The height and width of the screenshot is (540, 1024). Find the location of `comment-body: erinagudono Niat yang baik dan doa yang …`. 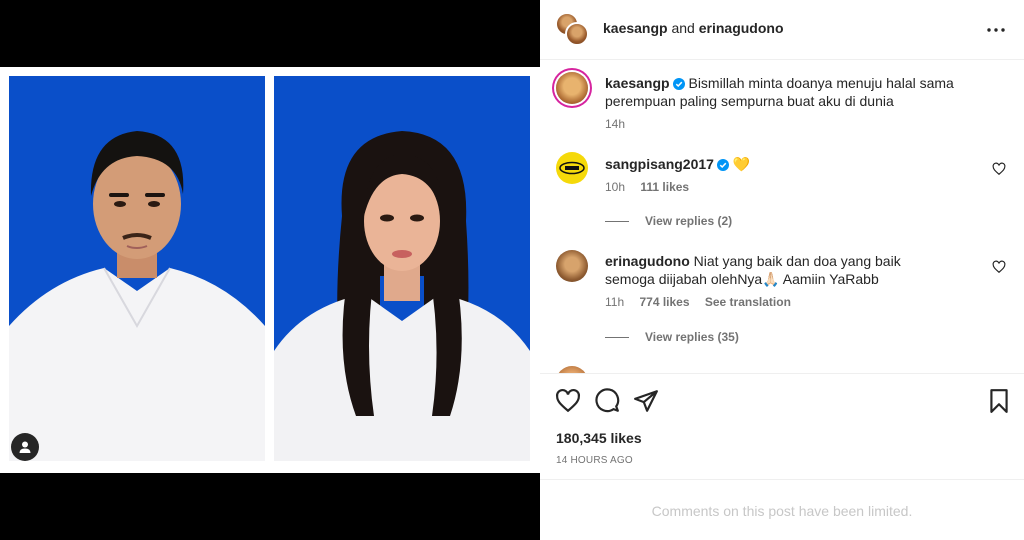

comment-body: erinagudono Niat yang baik dan doa yang … is located at coordinates (777, 270).